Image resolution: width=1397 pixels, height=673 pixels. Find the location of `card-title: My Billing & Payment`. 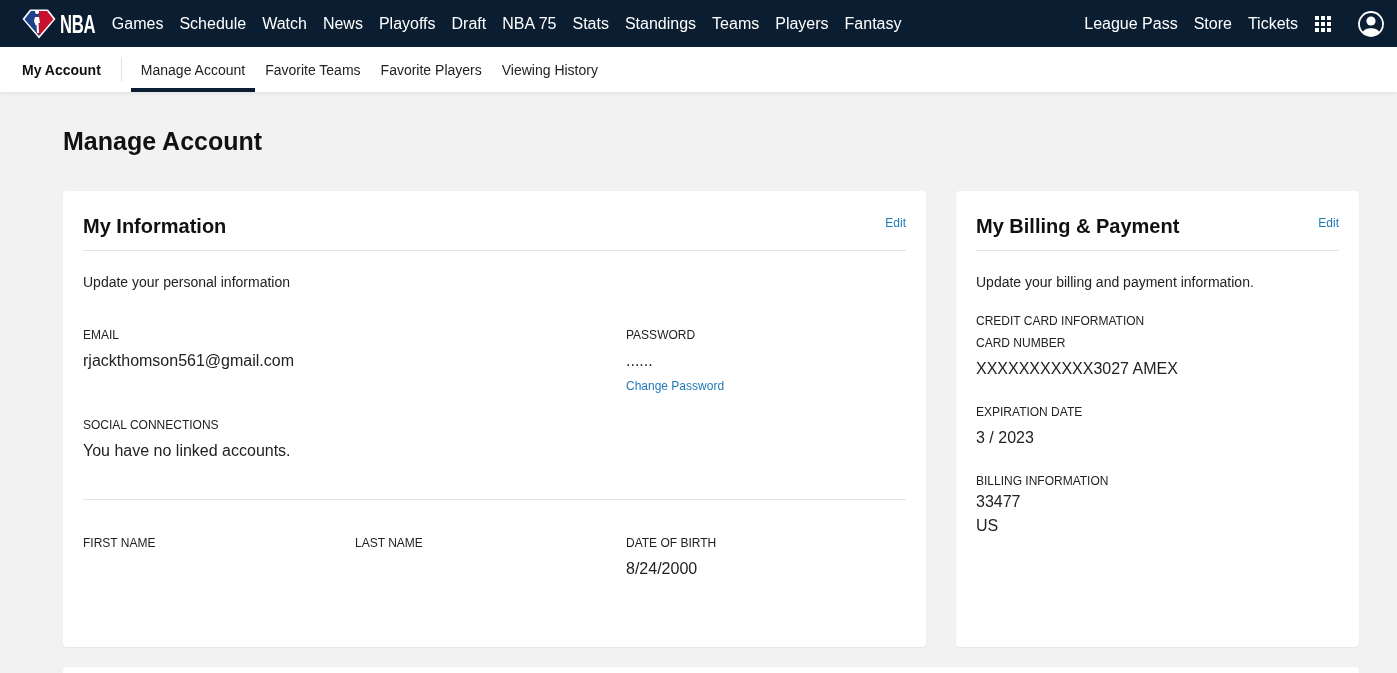

card-title: My Billing & Payment is located at coordinates (1078, 226).